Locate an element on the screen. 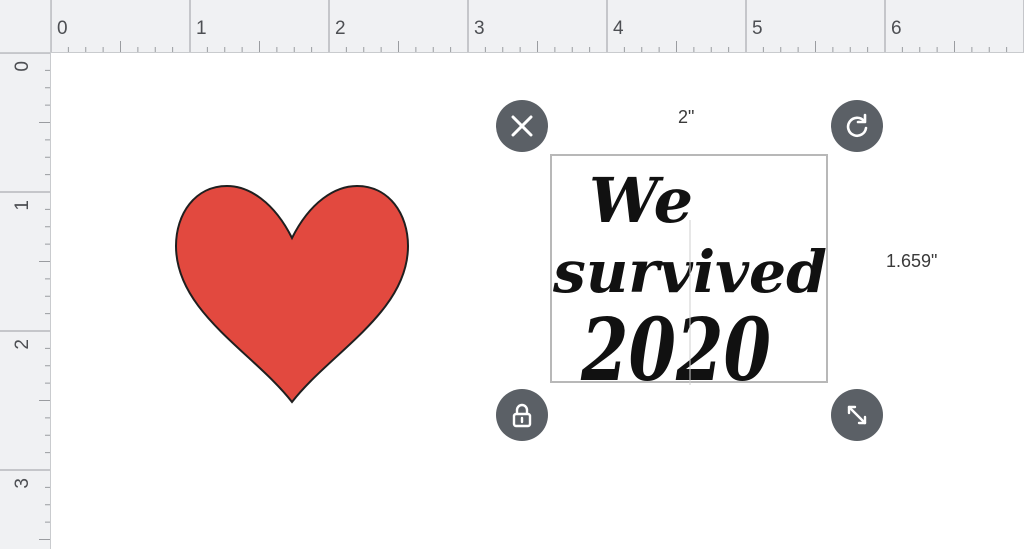  close-icon is located at coordinates (522, 126).